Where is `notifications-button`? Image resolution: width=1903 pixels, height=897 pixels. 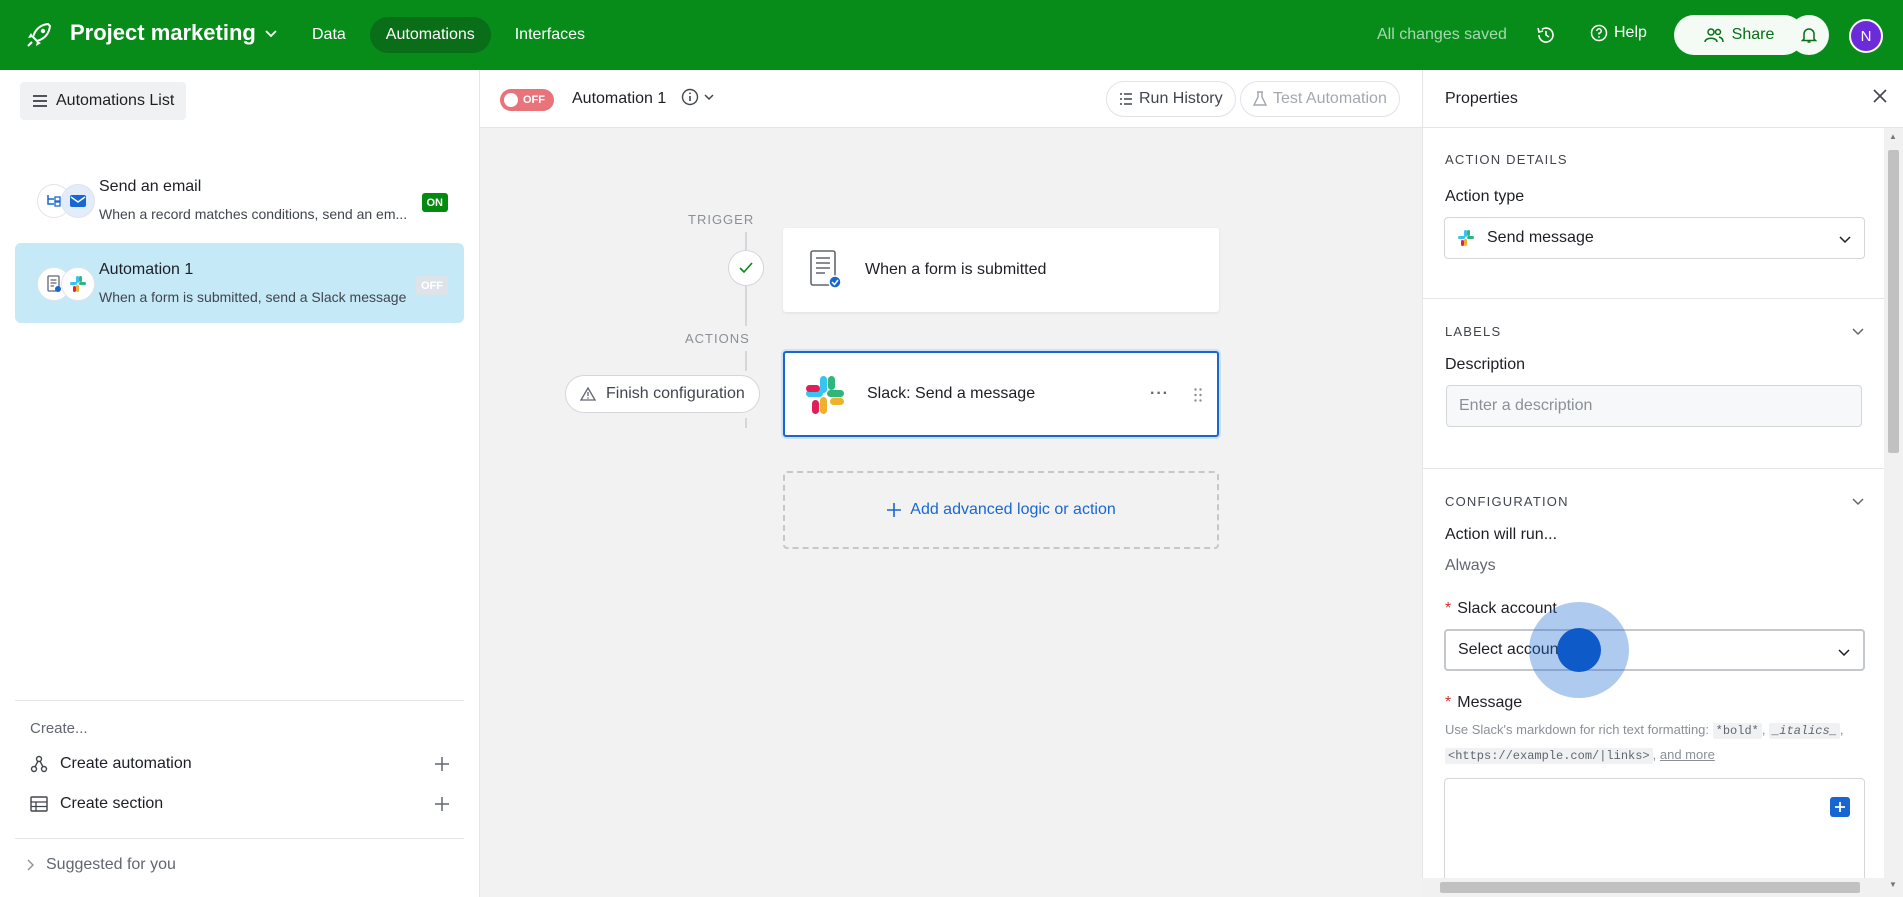 notifications-button is located at coordinates (1809, 35).